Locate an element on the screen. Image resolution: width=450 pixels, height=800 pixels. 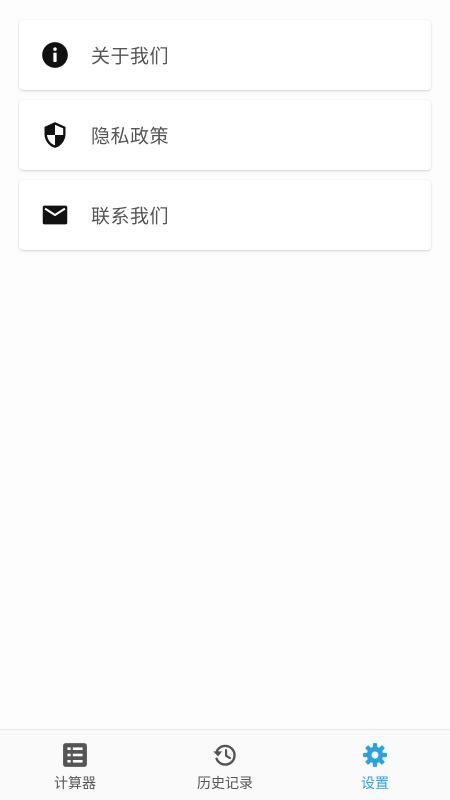
calculator-icon is located at coordinates (75, 755).